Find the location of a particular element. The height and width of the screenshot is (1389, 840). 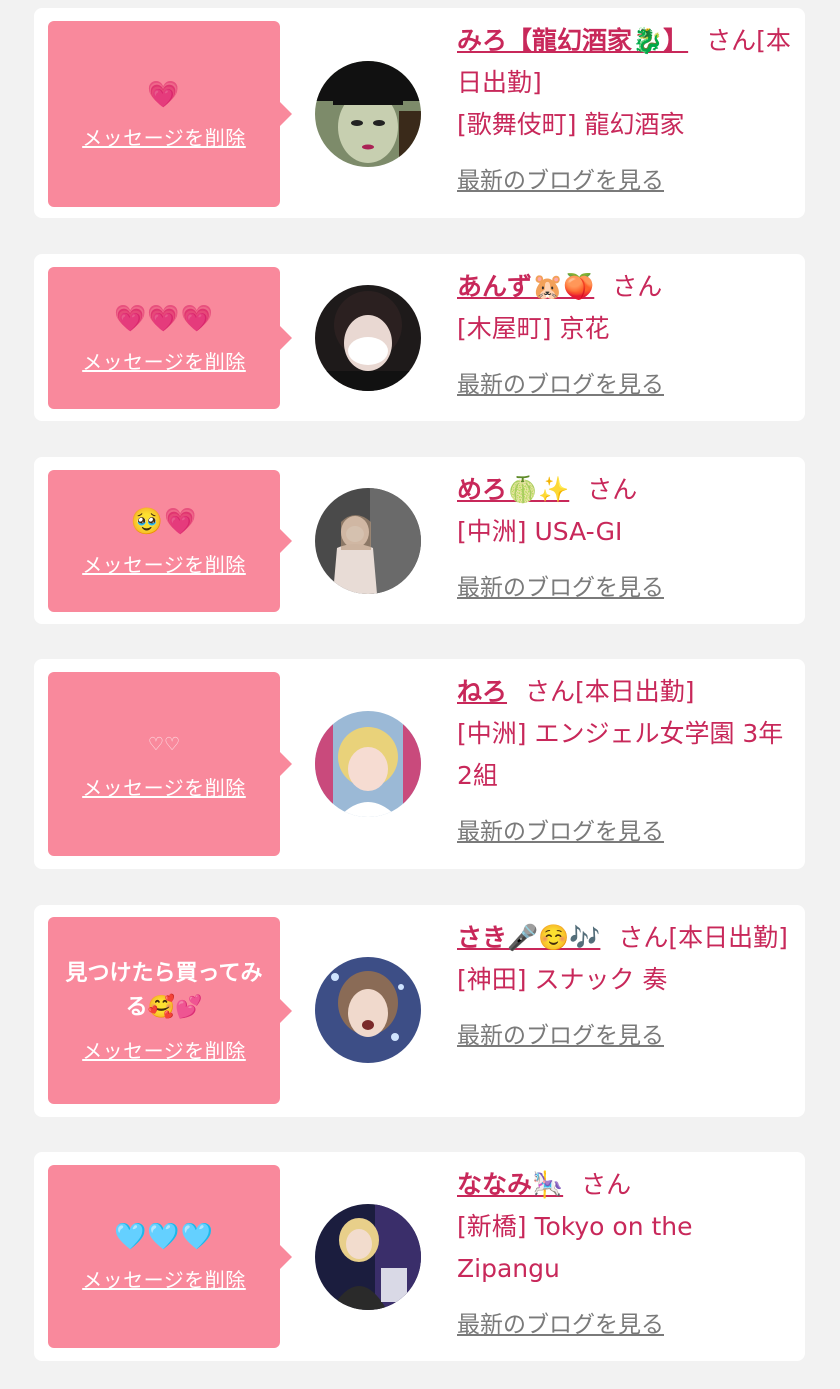

message-bubble: 💗💗💗 メッセージを削除 is located at coordinates (170, 338).